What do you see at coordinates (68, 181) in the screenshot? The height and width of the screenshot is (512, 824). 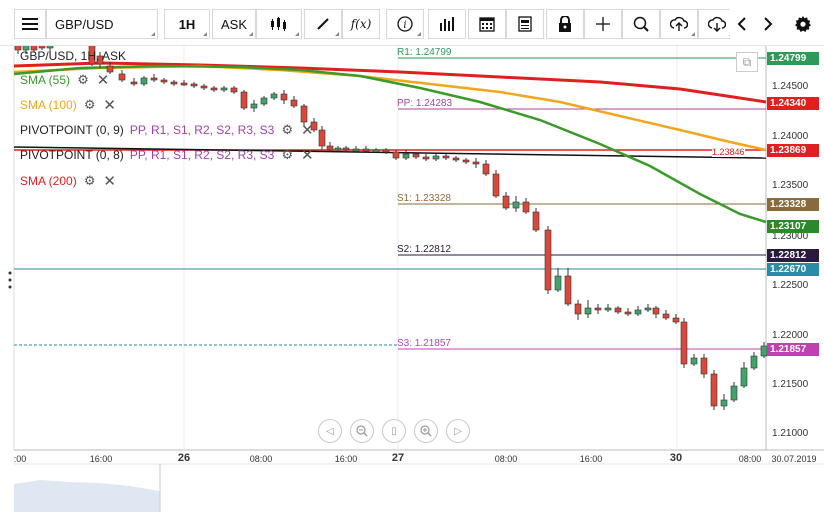 I see `legend-sma200: SMA (200) ⚙ ✕` at bounding box center [68, 181].